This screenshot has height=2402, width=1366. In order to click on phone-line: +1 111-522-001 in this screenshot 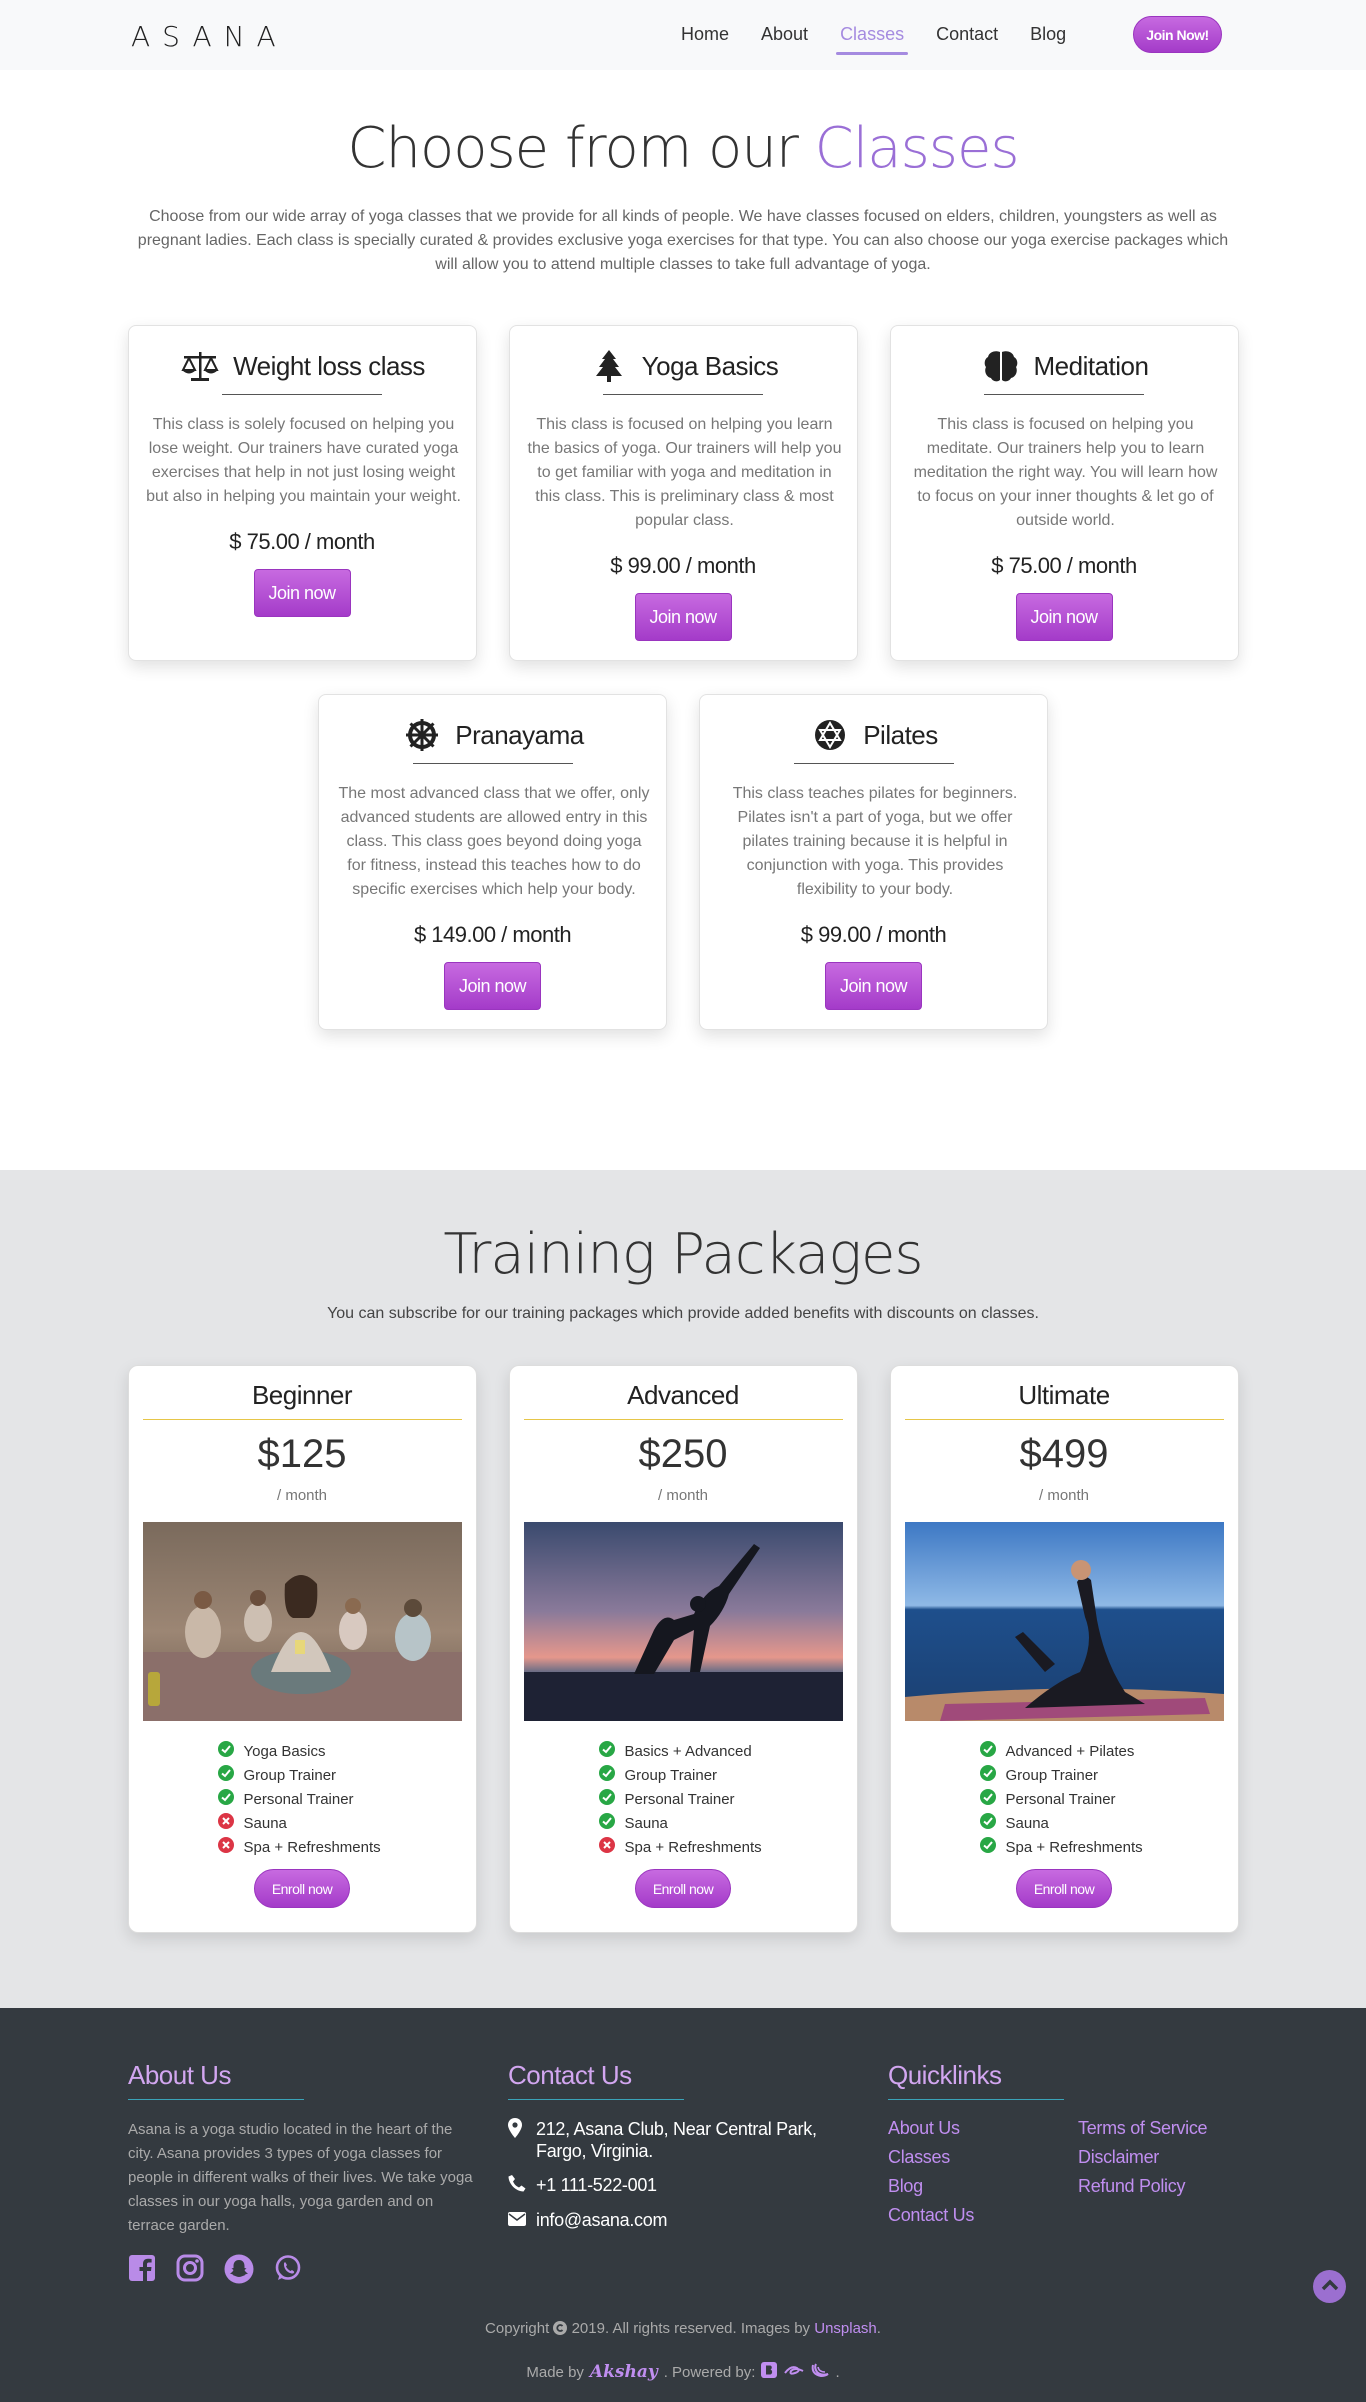, I will do `click(678, 2185)`.